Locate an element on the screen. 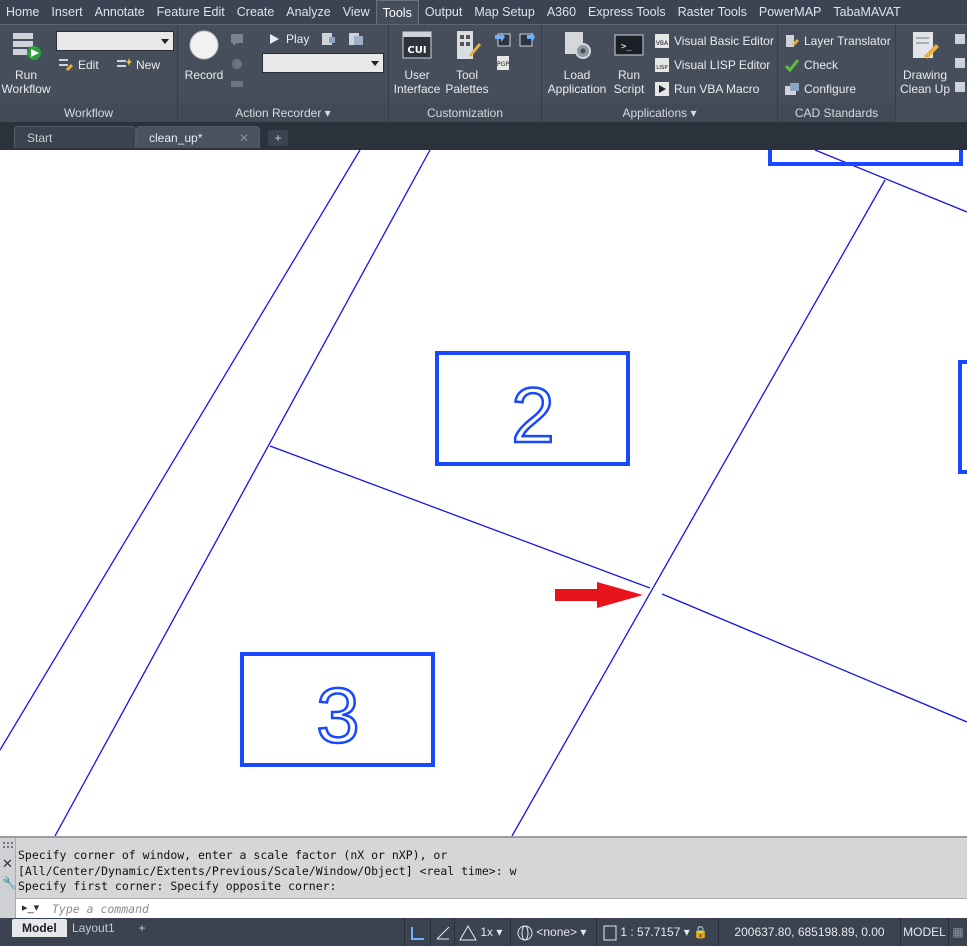 The width and height of the screenshot is (967, 946). command-window-handle: ✕ 🔧 is located at coordinates (8, 879).